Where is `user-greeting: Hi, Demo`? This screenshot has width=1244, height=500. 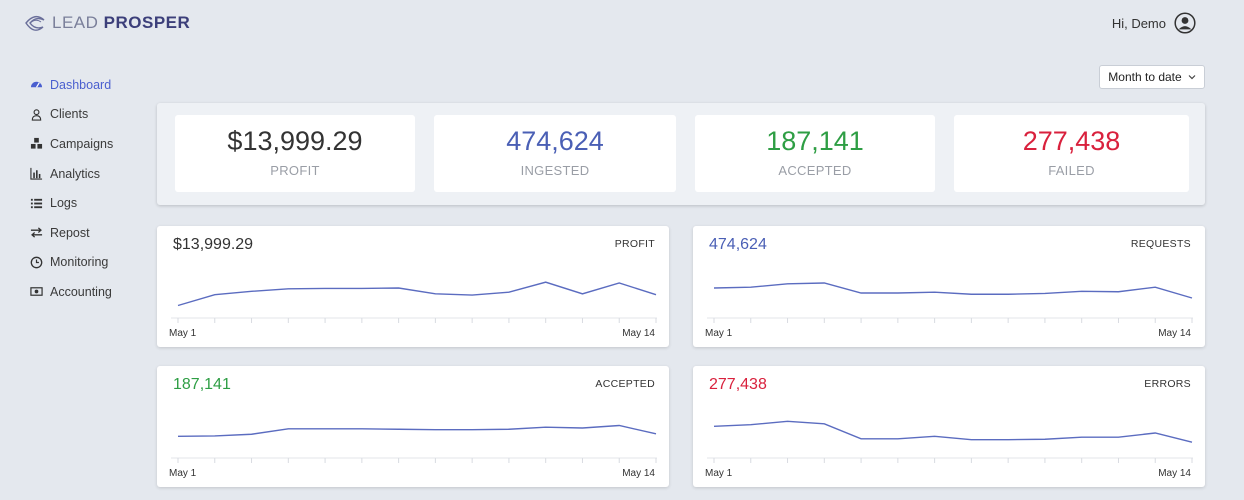
user-greeting: Hi, Demo is located at coordinates (1138, 23).